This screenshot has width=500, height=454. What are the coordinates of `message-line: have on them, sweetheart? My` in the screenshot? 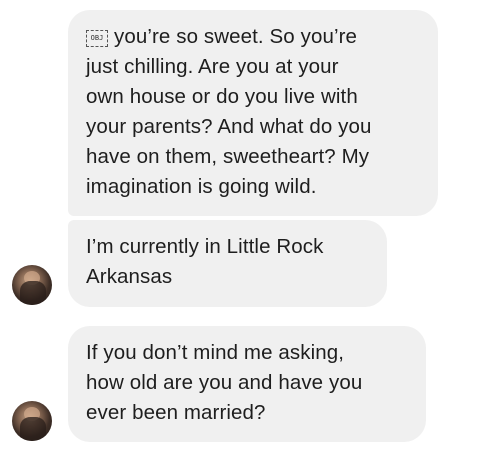 It's located at (228, 156).